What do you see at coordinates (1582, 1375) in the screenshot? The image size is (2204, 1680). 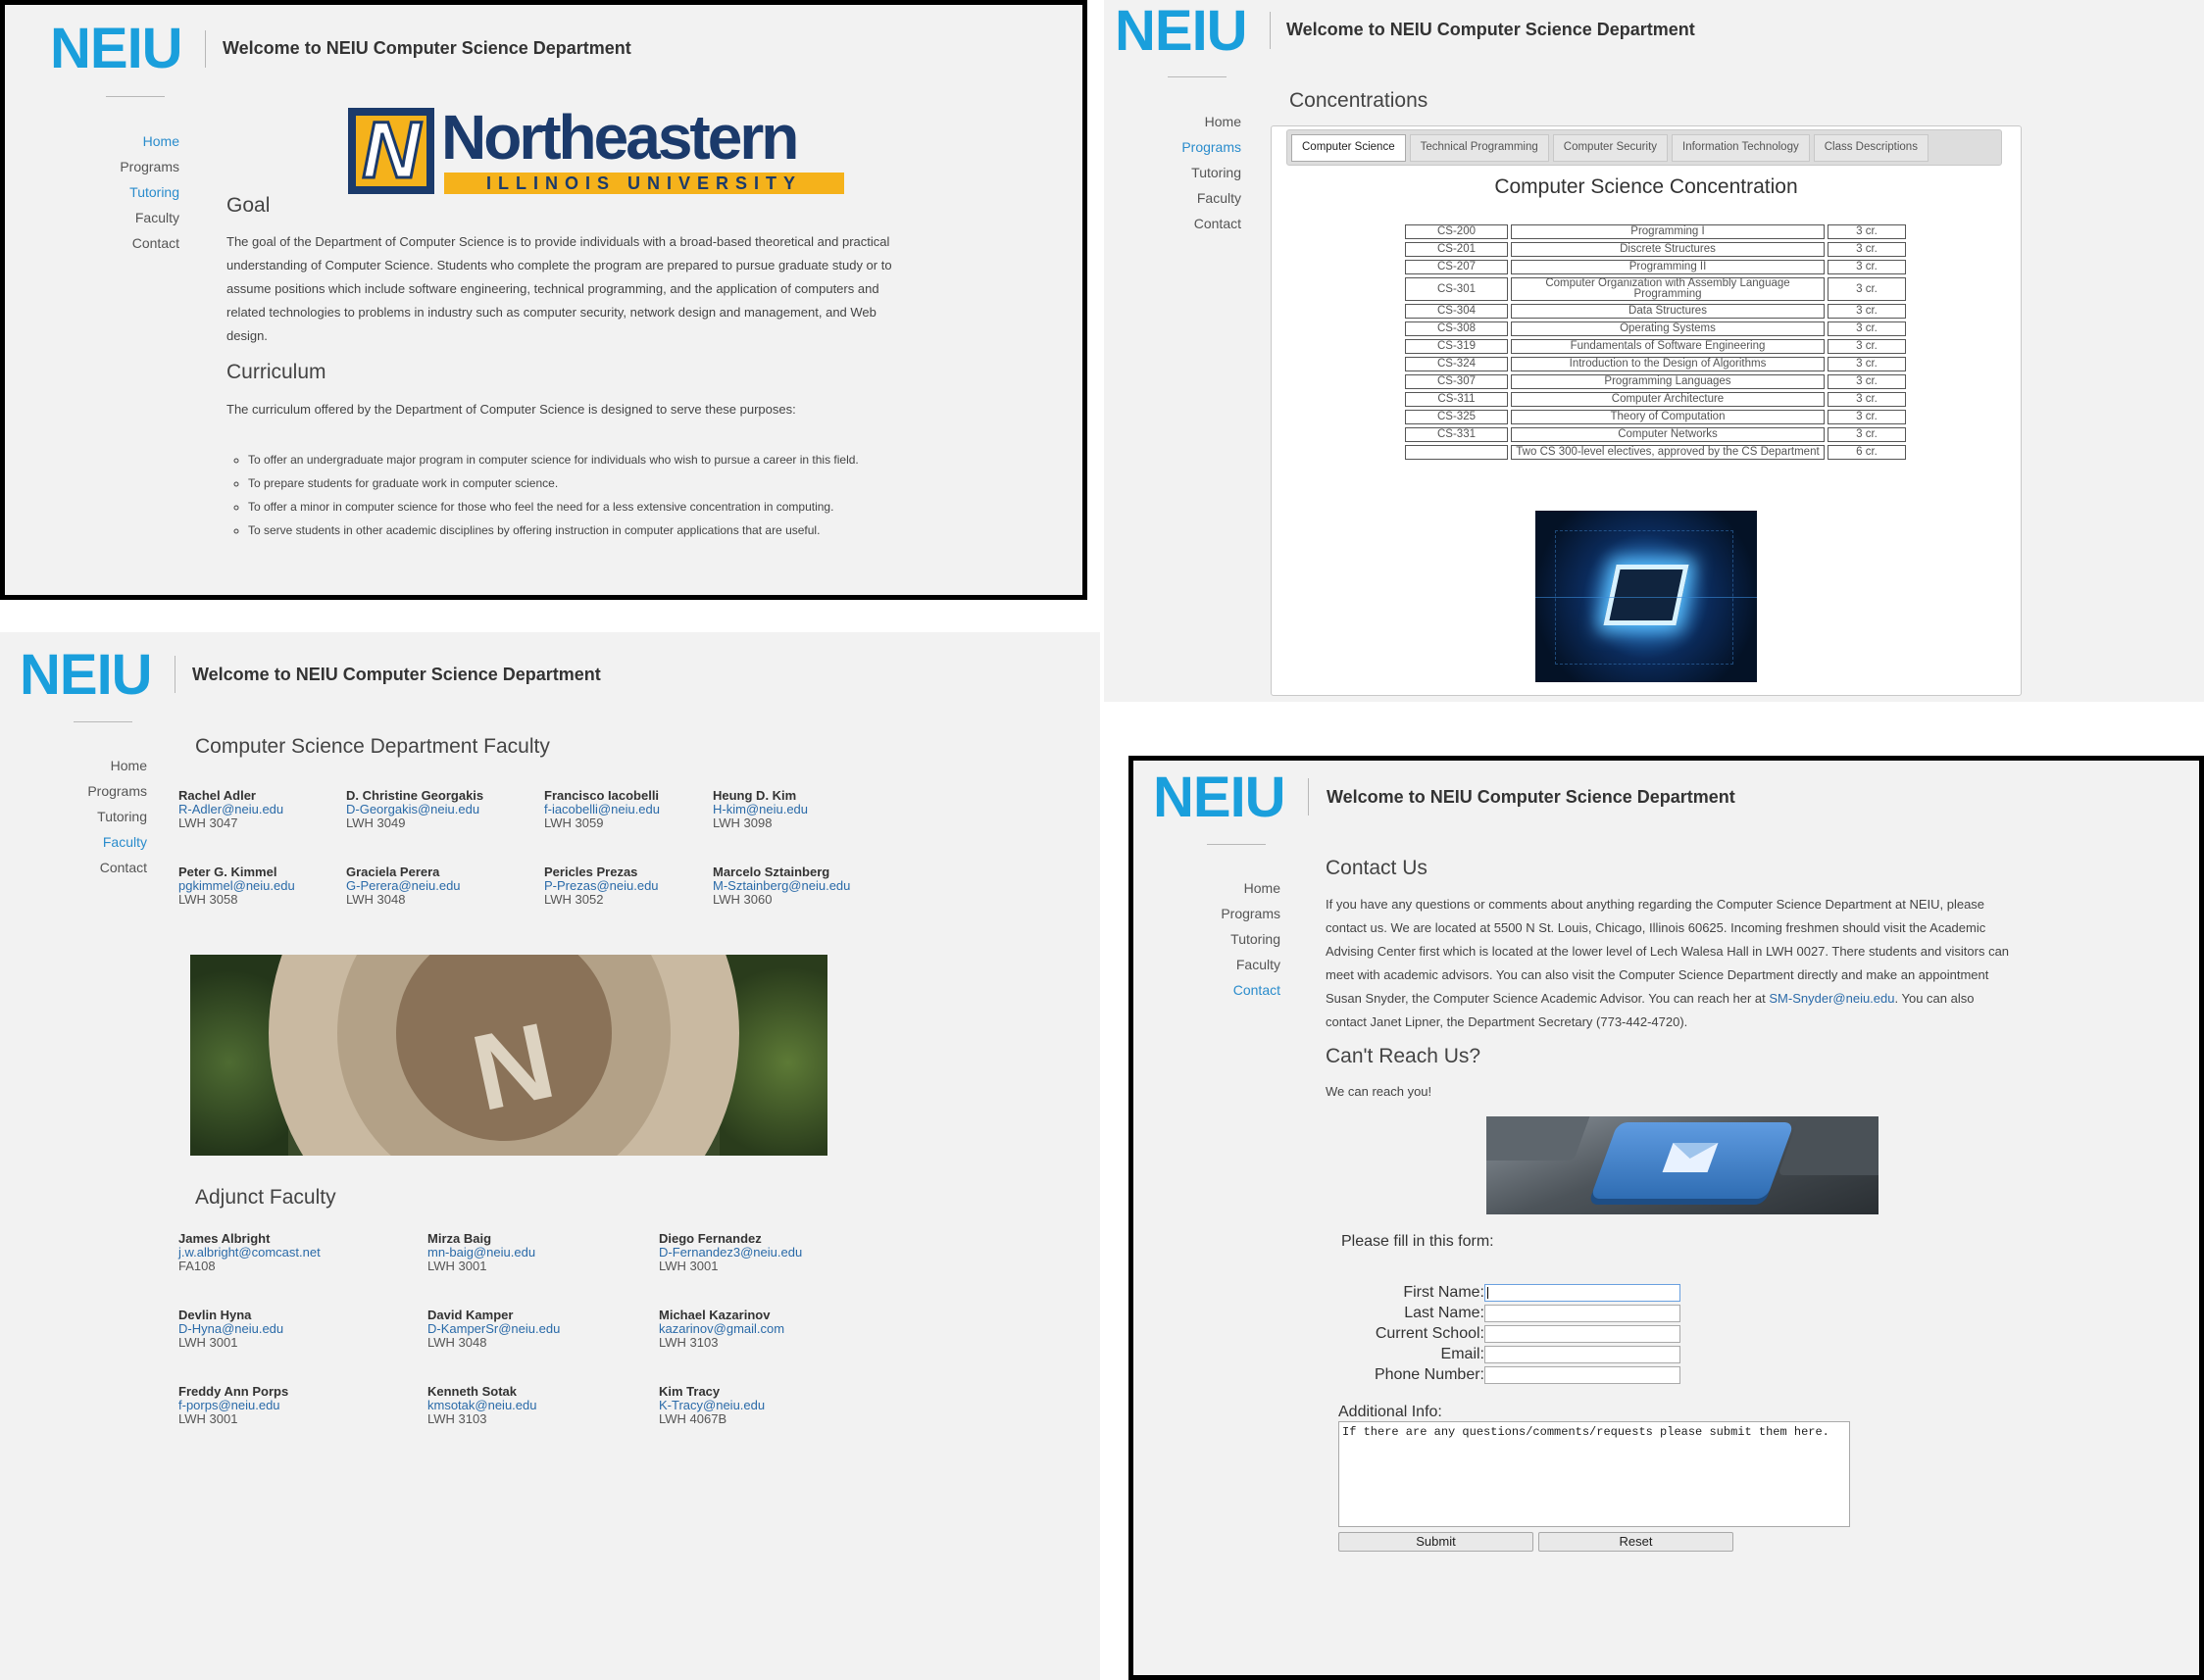 I see `phone-number-field` at bounding box center [1582, 1375].